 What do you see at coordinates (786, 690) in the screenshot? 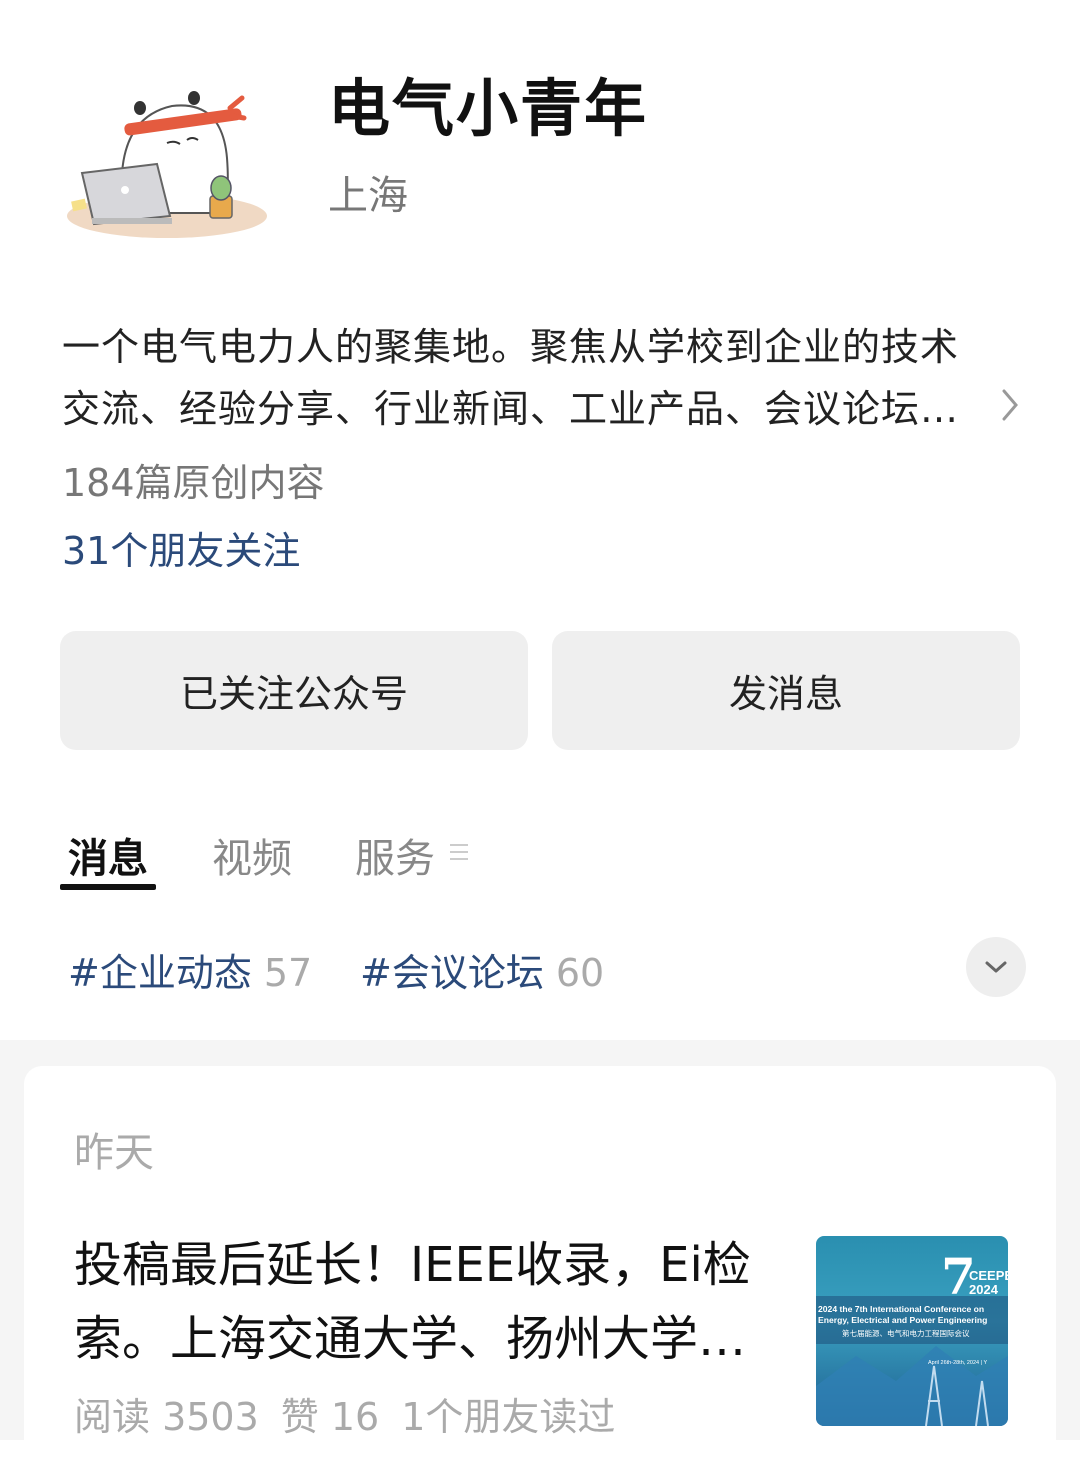
I see `send-message-button: 发消息` at bounding box center [786, 690].